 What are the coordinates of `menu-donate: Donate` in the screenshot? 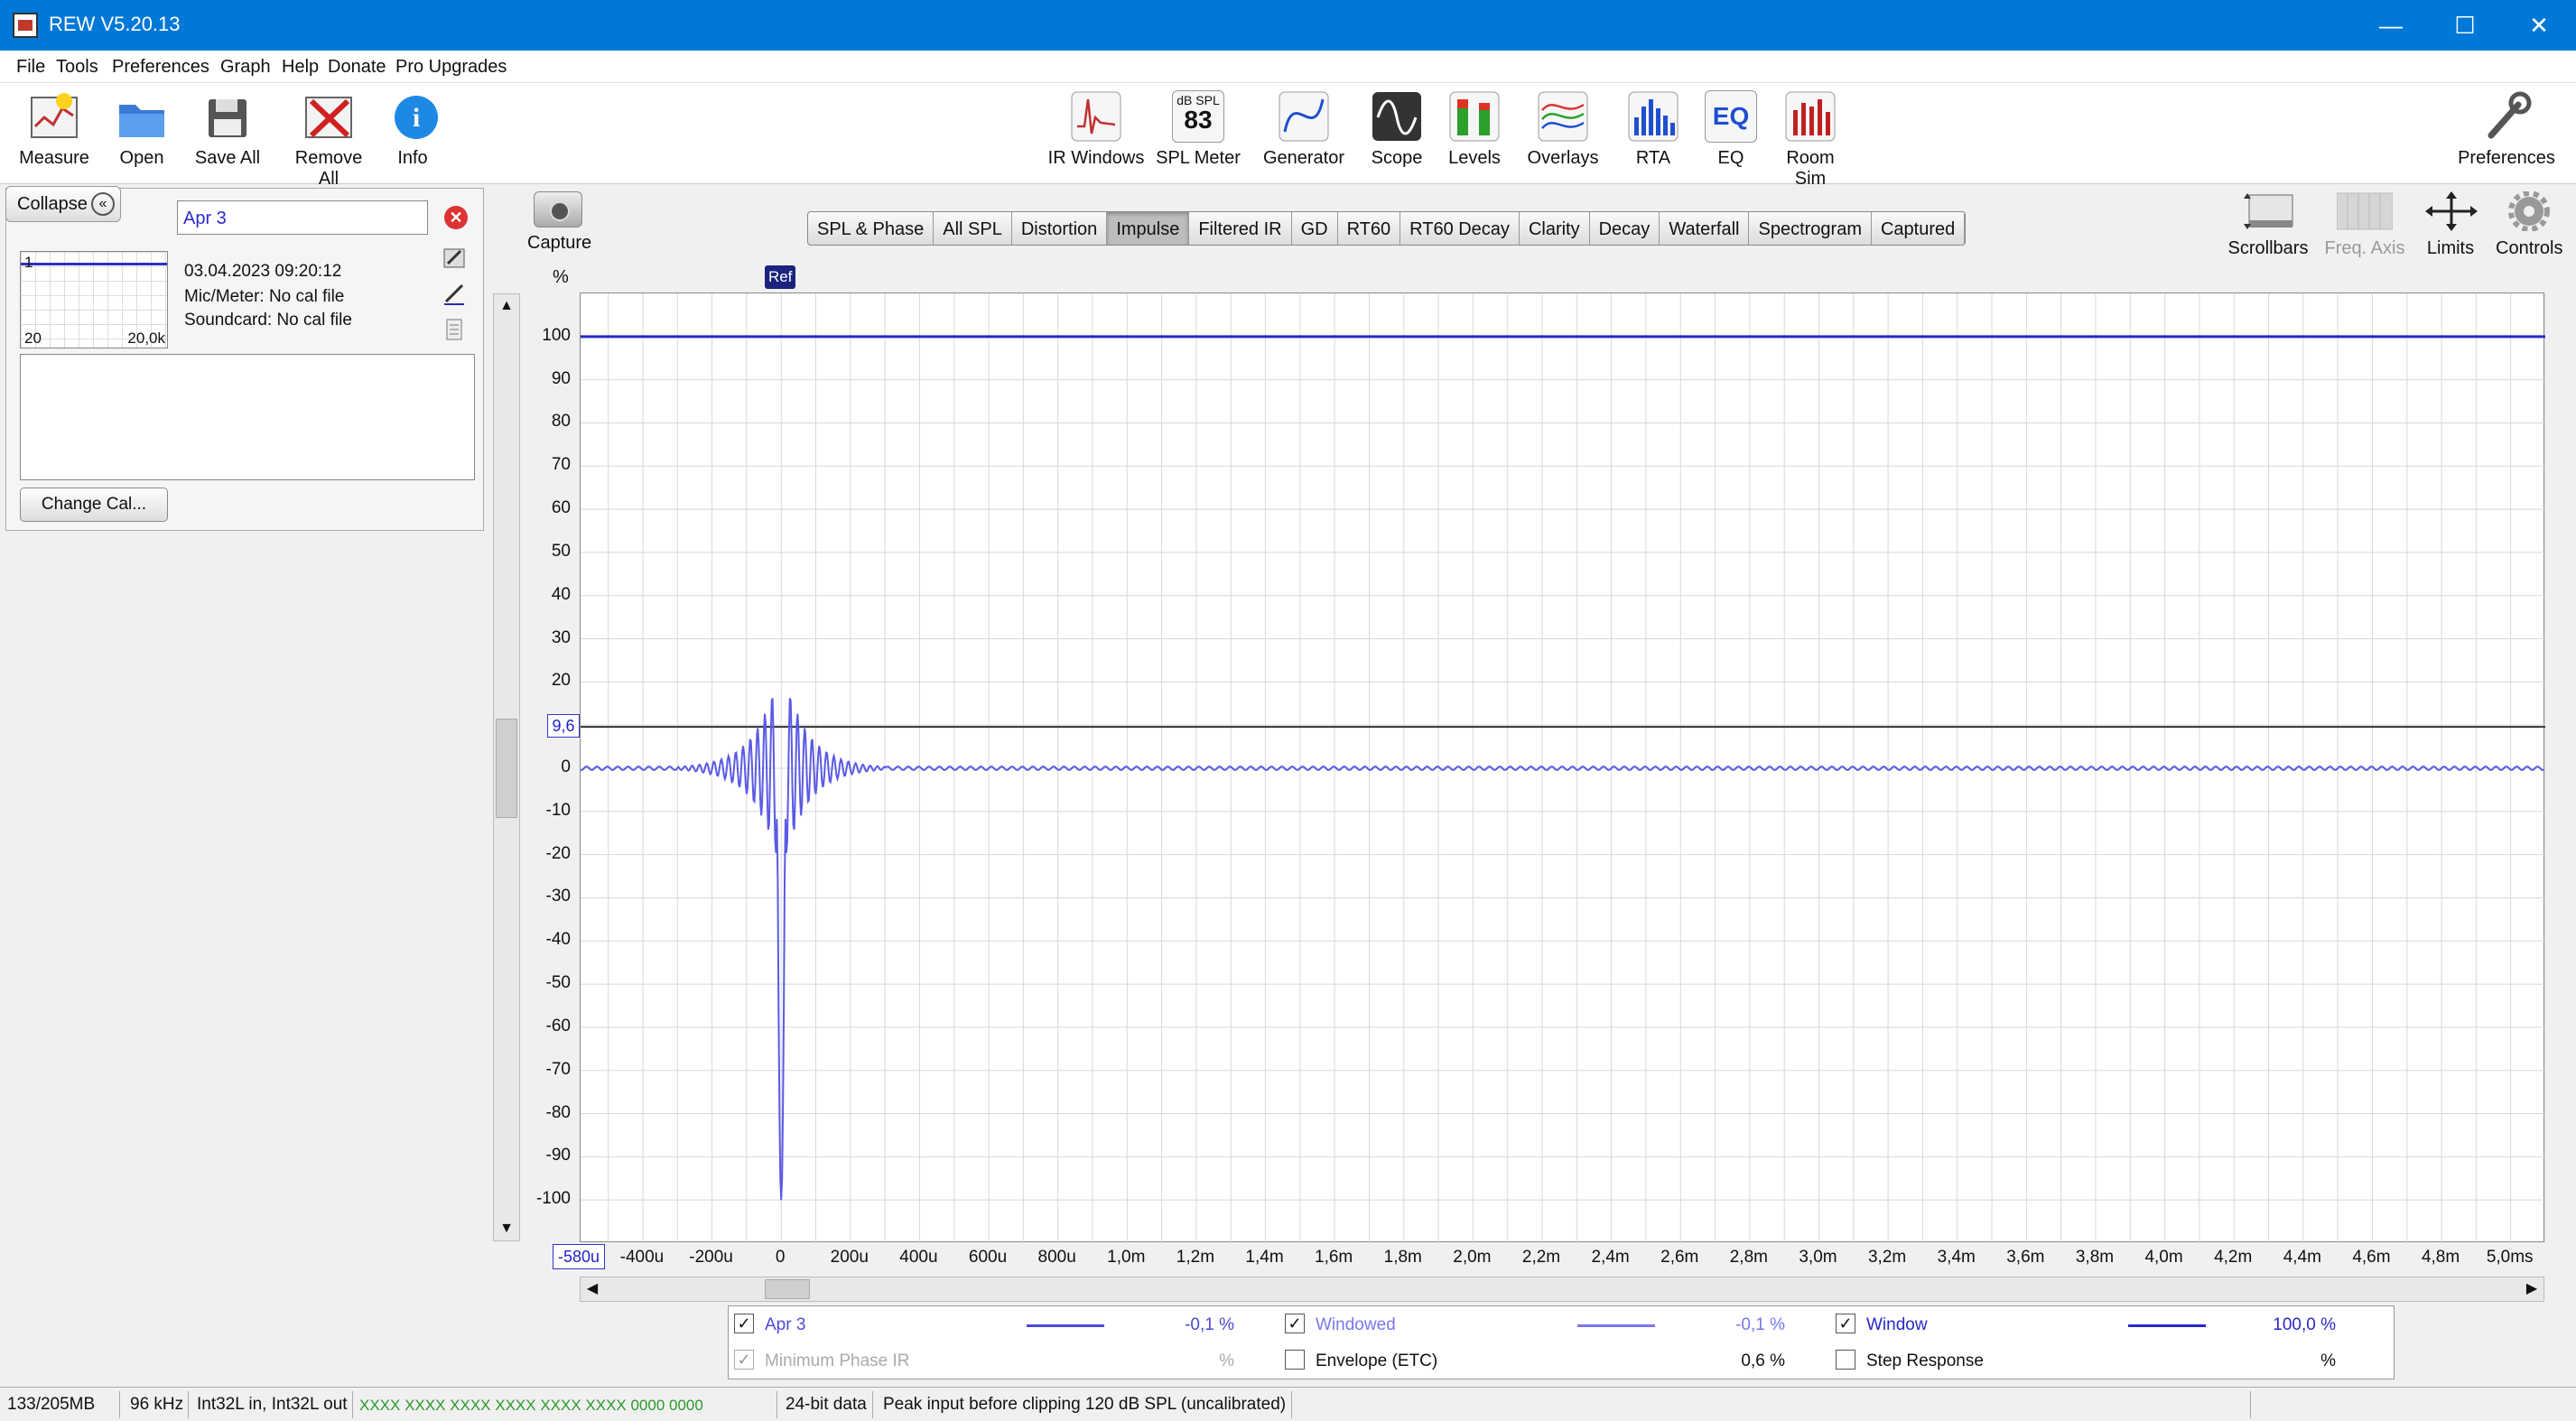 It's located at (357, 68).